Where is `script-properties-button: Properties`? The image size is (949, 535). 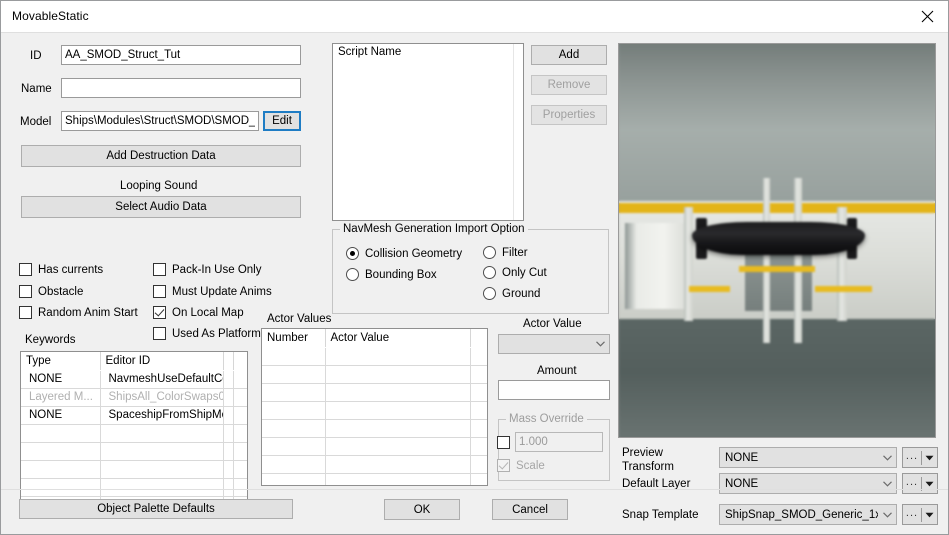 script-properties-button: Properties is located at coordinates (569, 115).